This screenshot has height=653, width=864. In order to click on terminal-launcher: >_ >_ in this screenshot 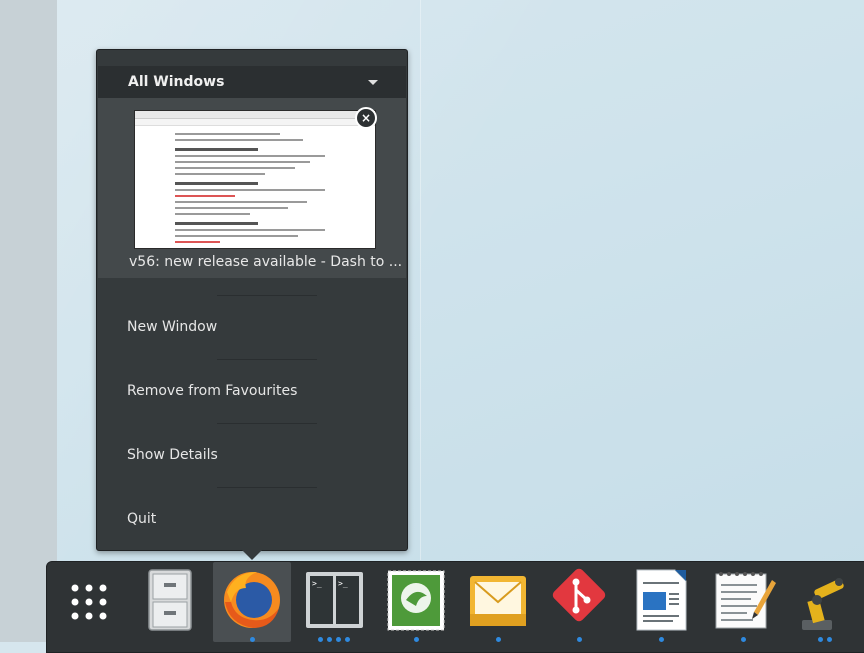, I will do `click(334, 602)`.